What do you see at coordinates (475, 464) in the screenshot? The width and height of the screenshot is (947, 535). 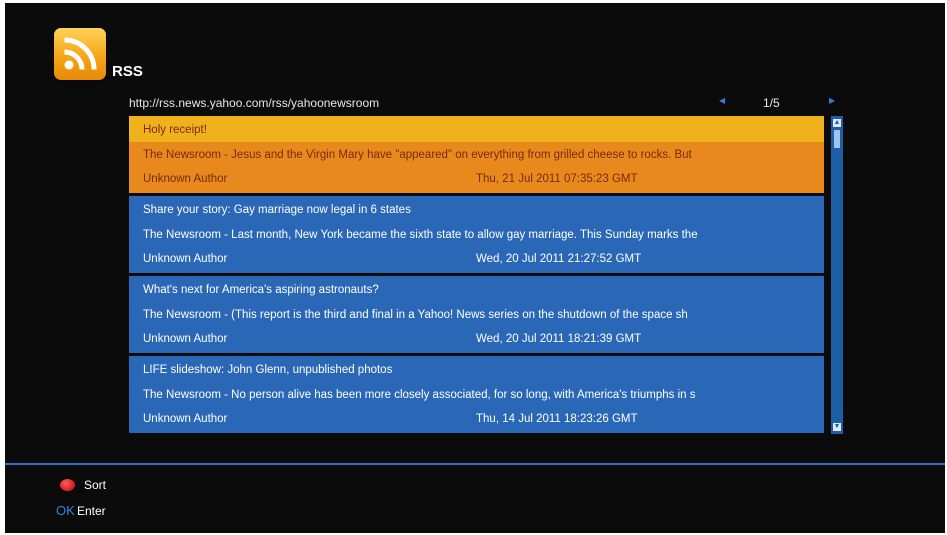 I see `footer-divider` at bounding box center [475, 464].